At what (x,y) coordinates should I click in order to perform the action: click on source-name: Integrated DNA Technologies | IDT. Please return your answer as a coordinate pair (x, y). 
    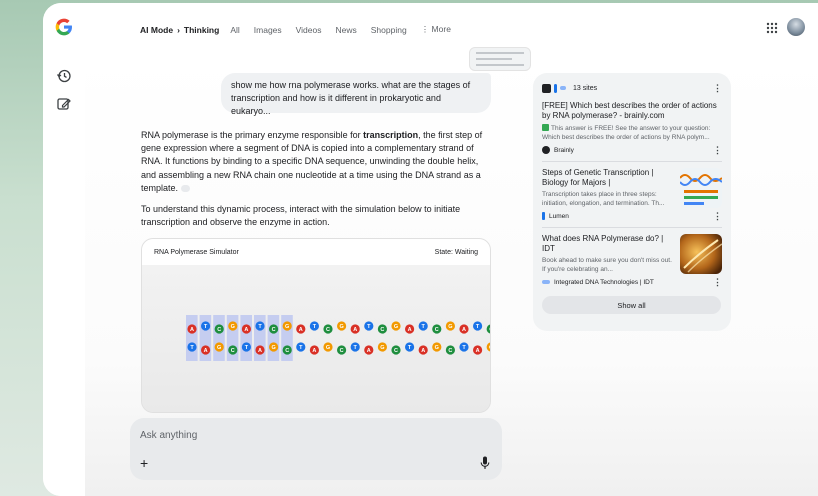
    Looking at the image, I should click on (604, 282).